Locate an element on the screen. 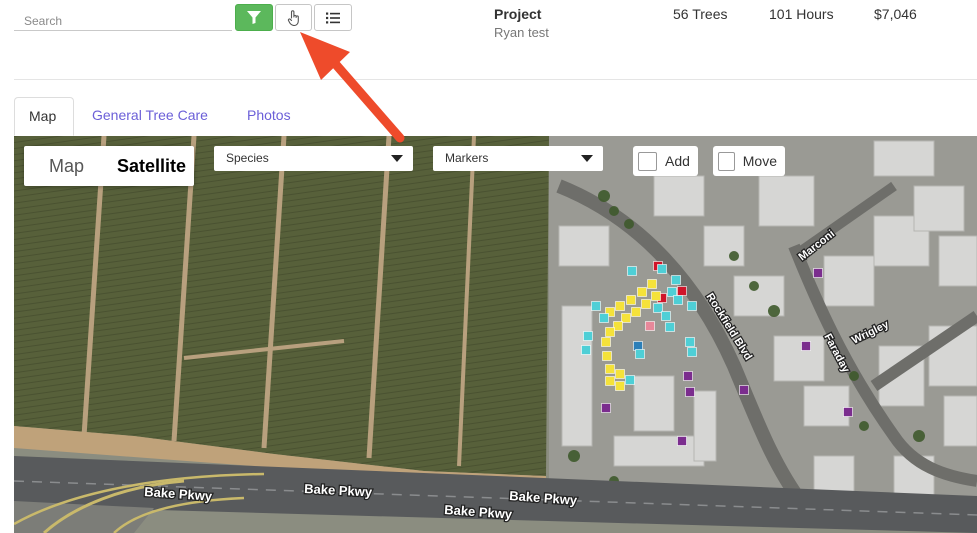 The image size is (977, 533). search-input is located at coordinates (123, 17).